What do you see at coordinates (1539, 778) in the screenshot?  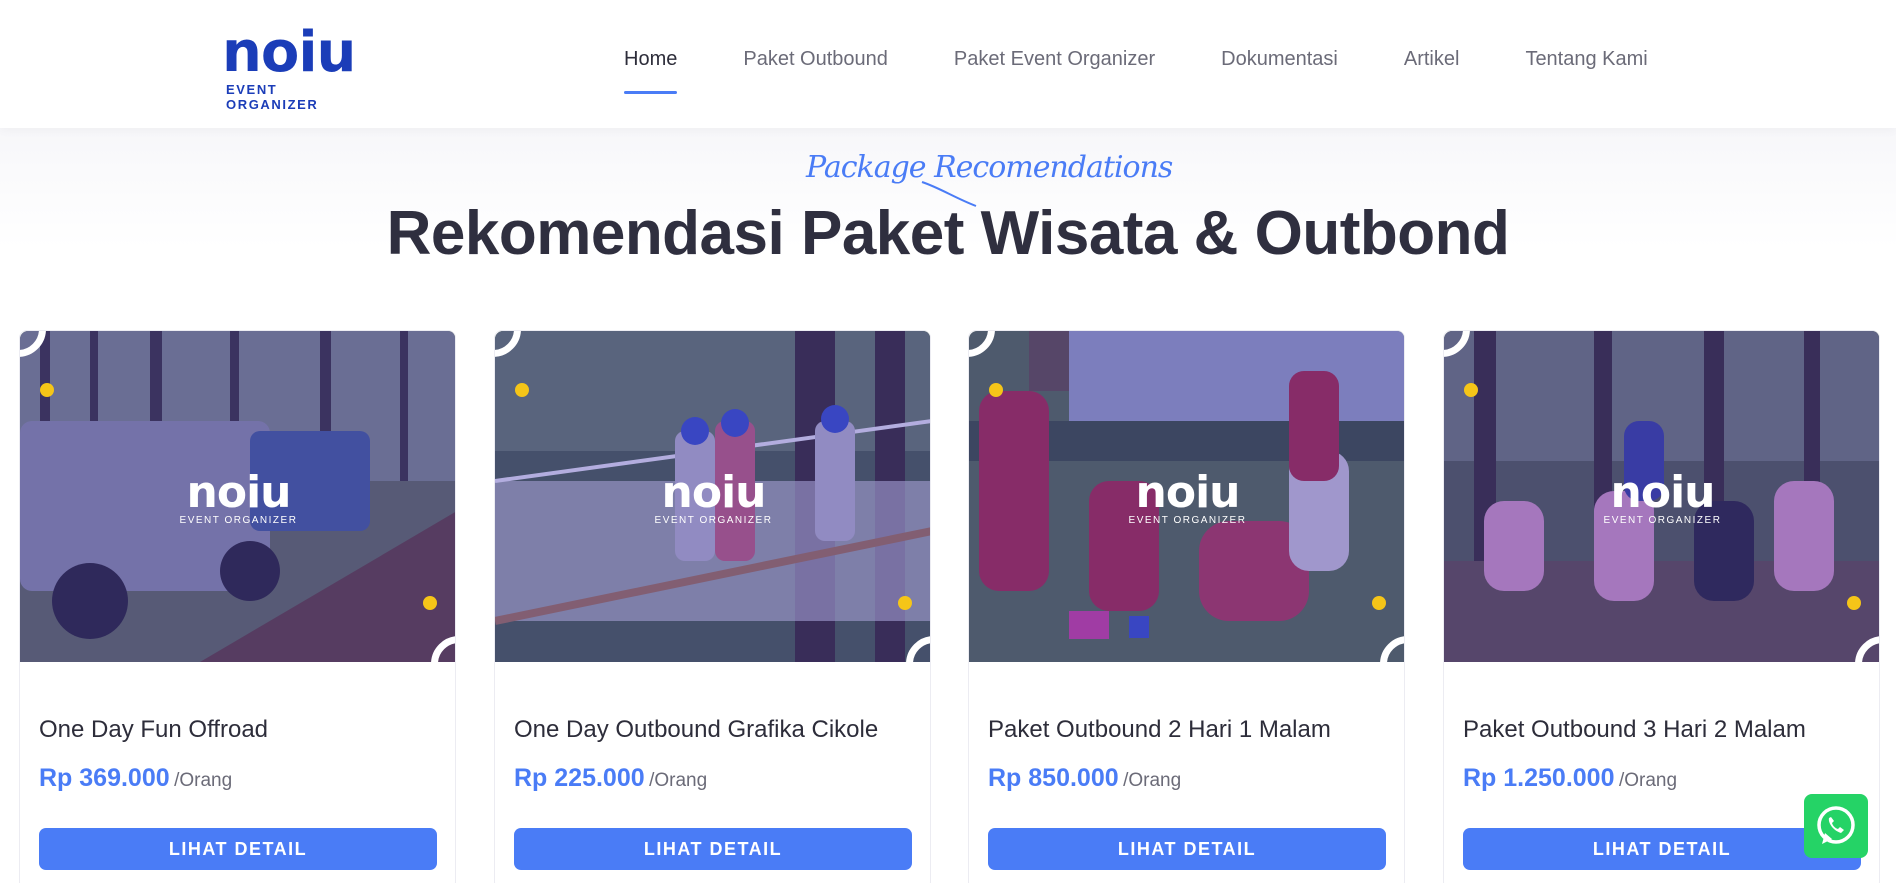 I see `package-price: Rp 1.250.000` at bounding box center [1539, 778].